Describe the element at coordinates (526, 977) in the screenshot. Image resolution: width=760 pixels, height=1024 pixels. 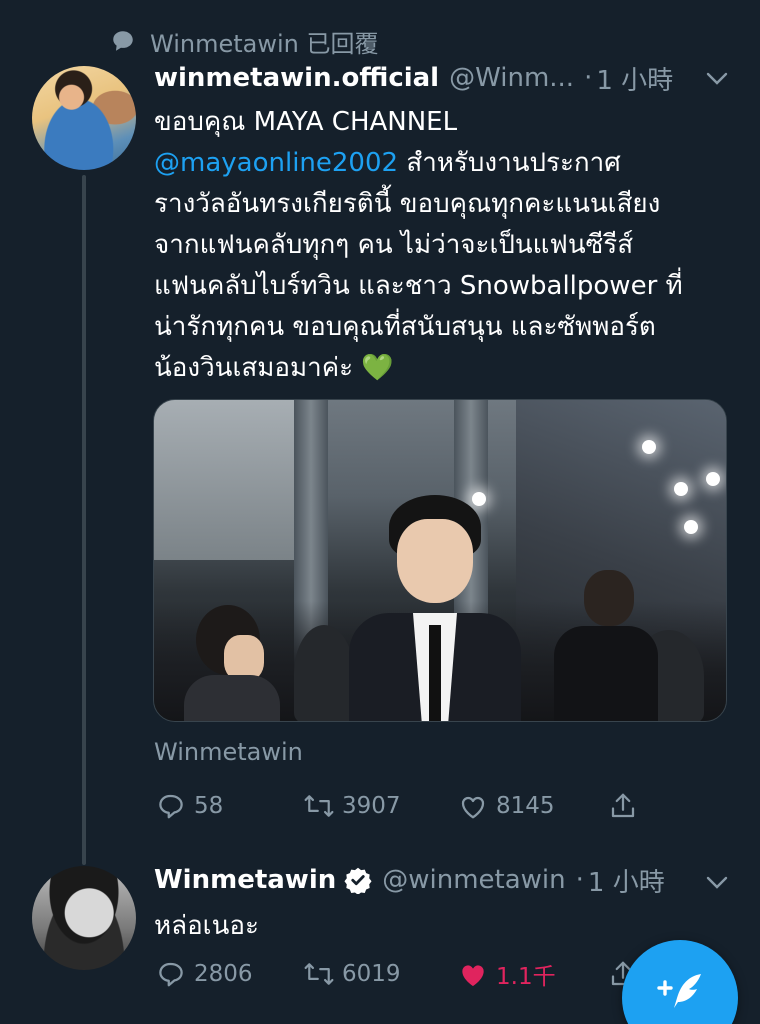
I see `like-count: 1.1千` at that location.